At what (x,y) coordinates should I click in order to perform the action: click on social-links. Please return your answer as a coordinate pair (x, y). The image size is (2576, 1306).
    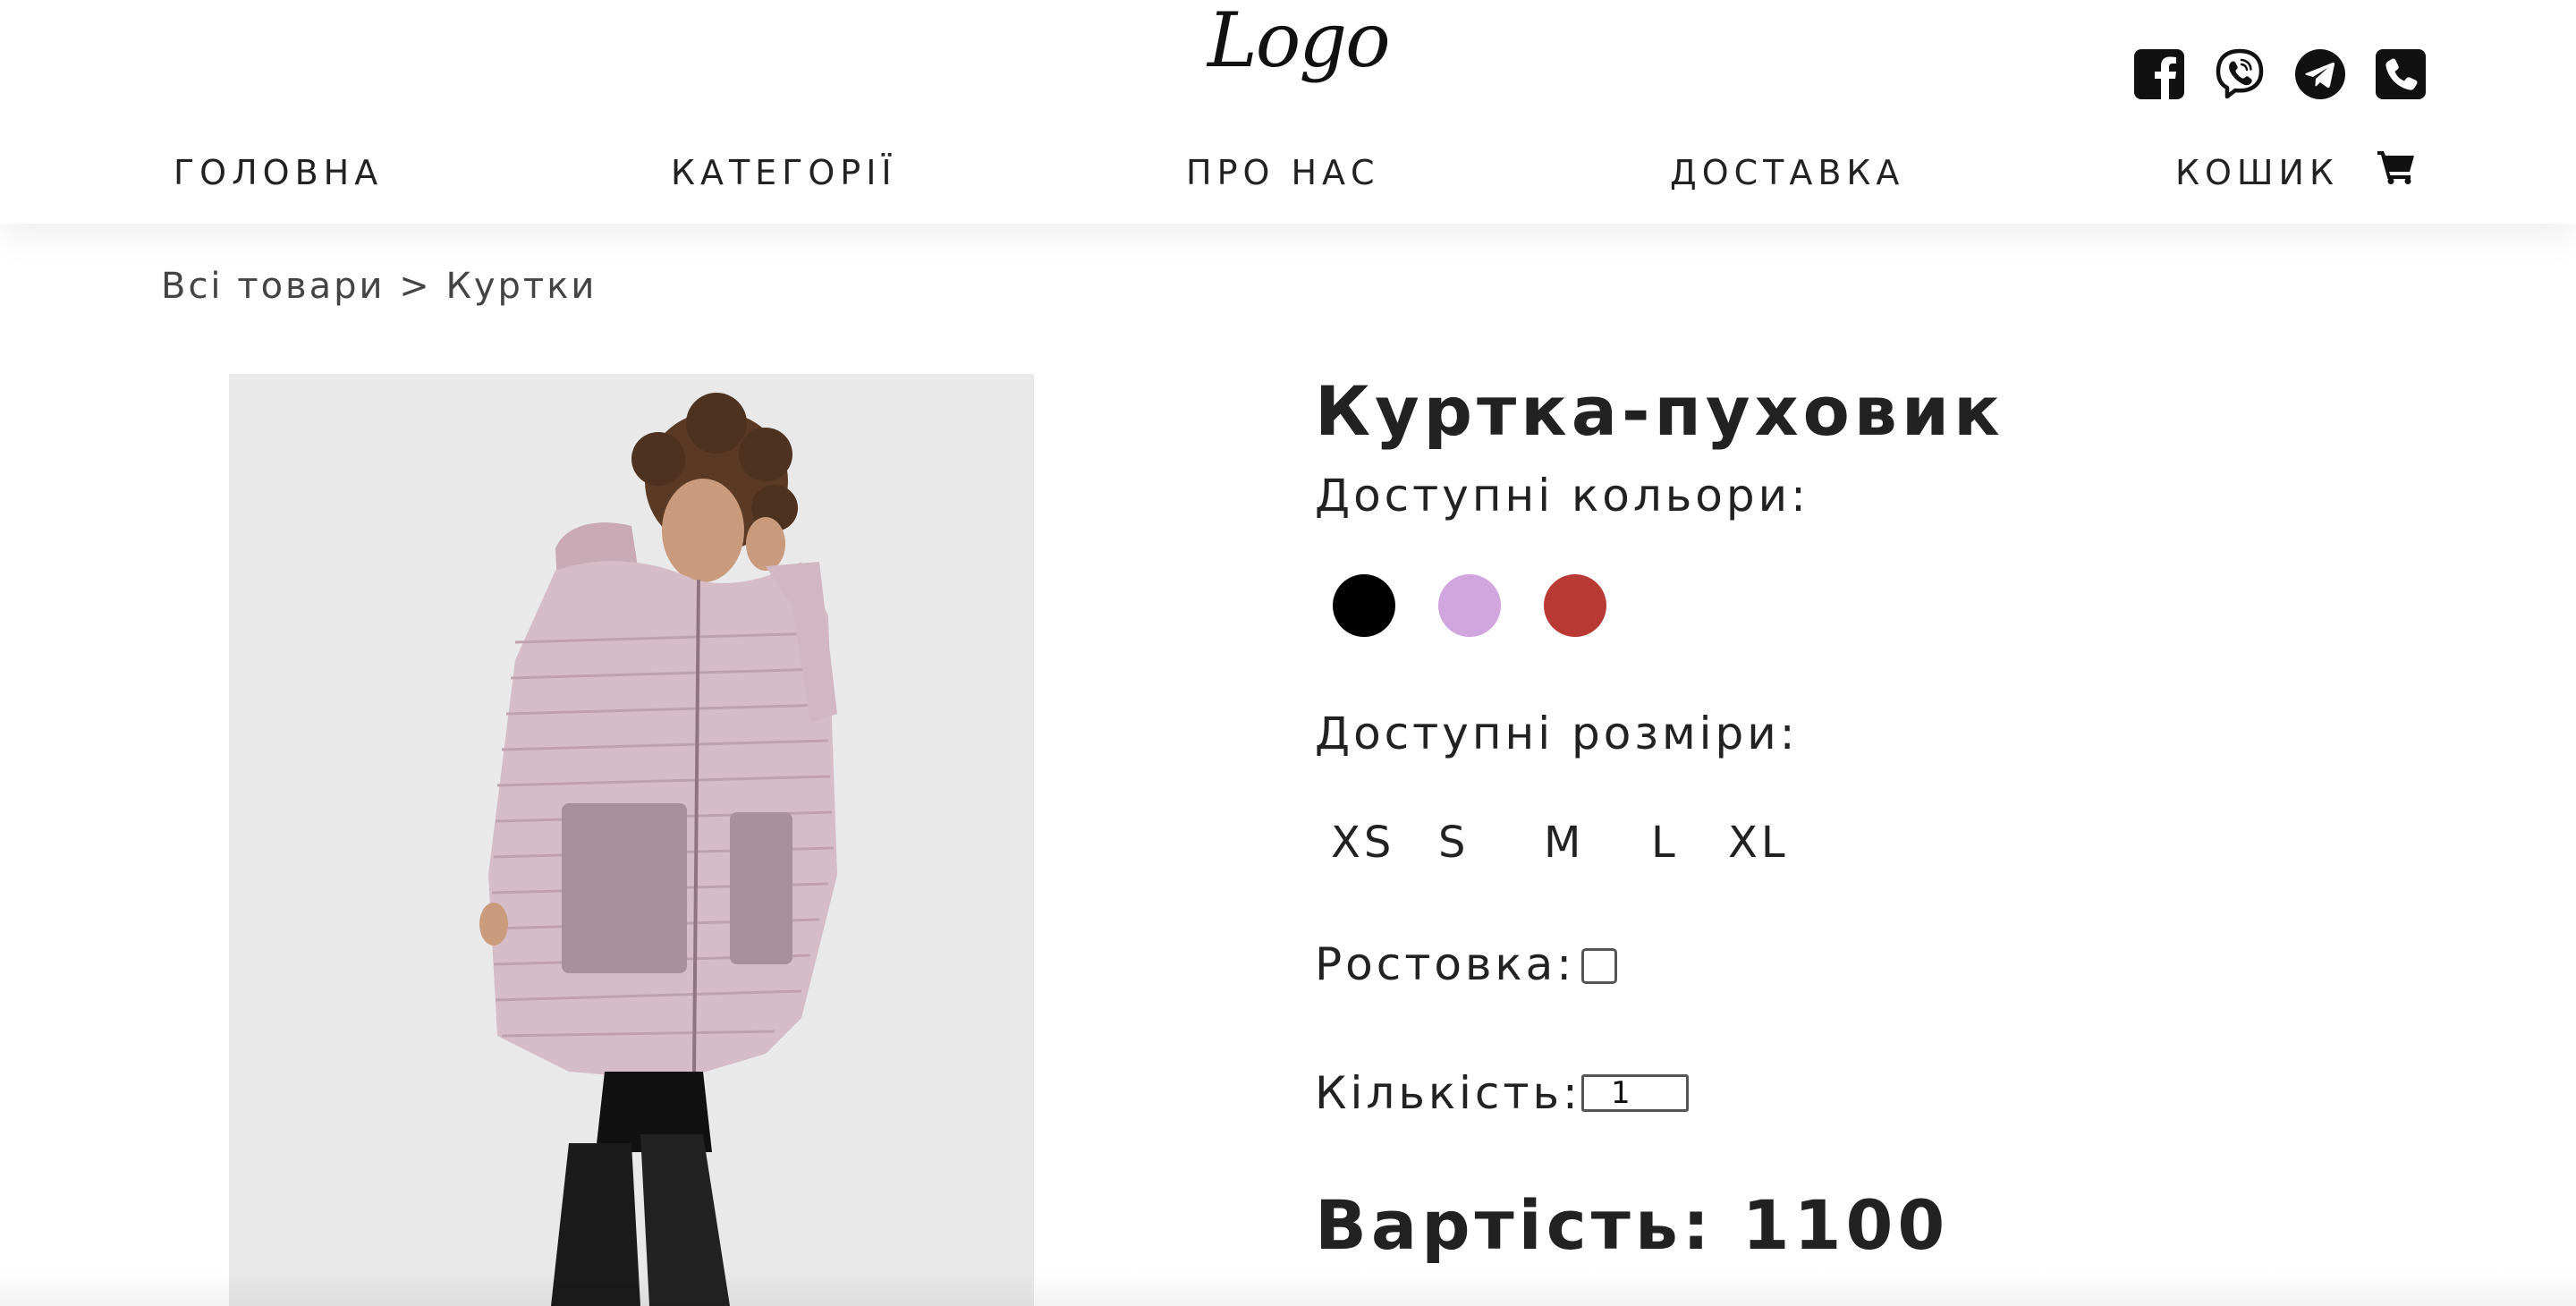
    Looking at the image, I should click on (2279, 74).